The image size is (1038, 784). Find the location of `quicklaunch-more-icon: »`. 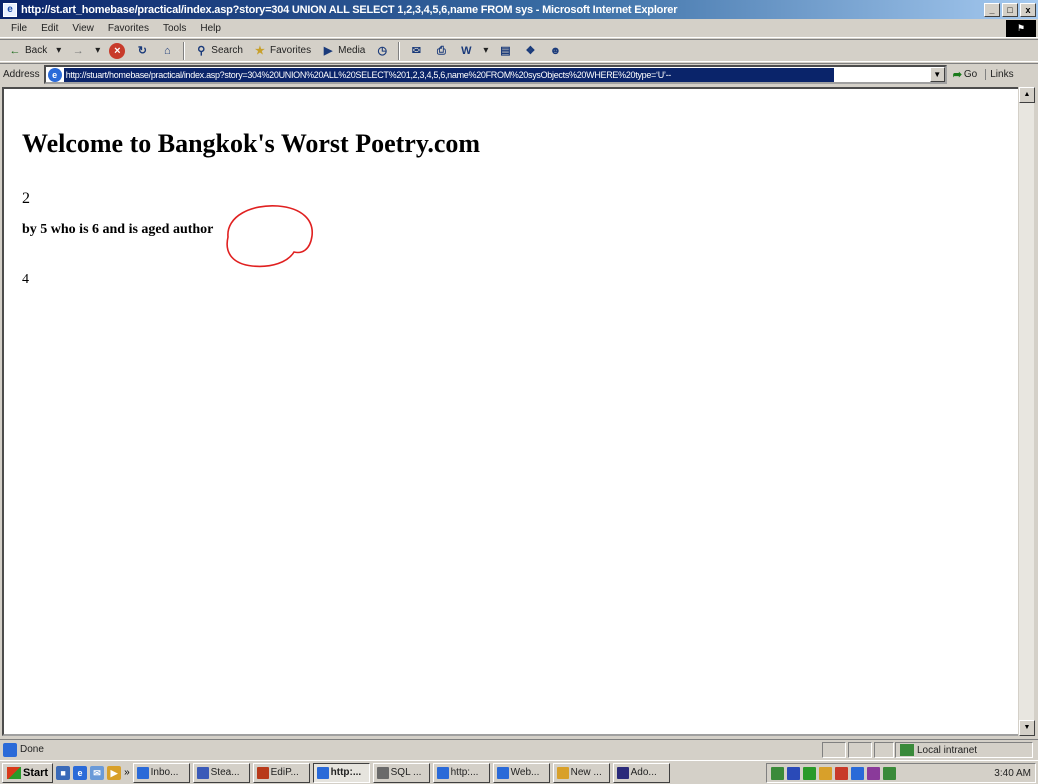

quicklaunch-more-icon: » is located at coordinates (127, 772).